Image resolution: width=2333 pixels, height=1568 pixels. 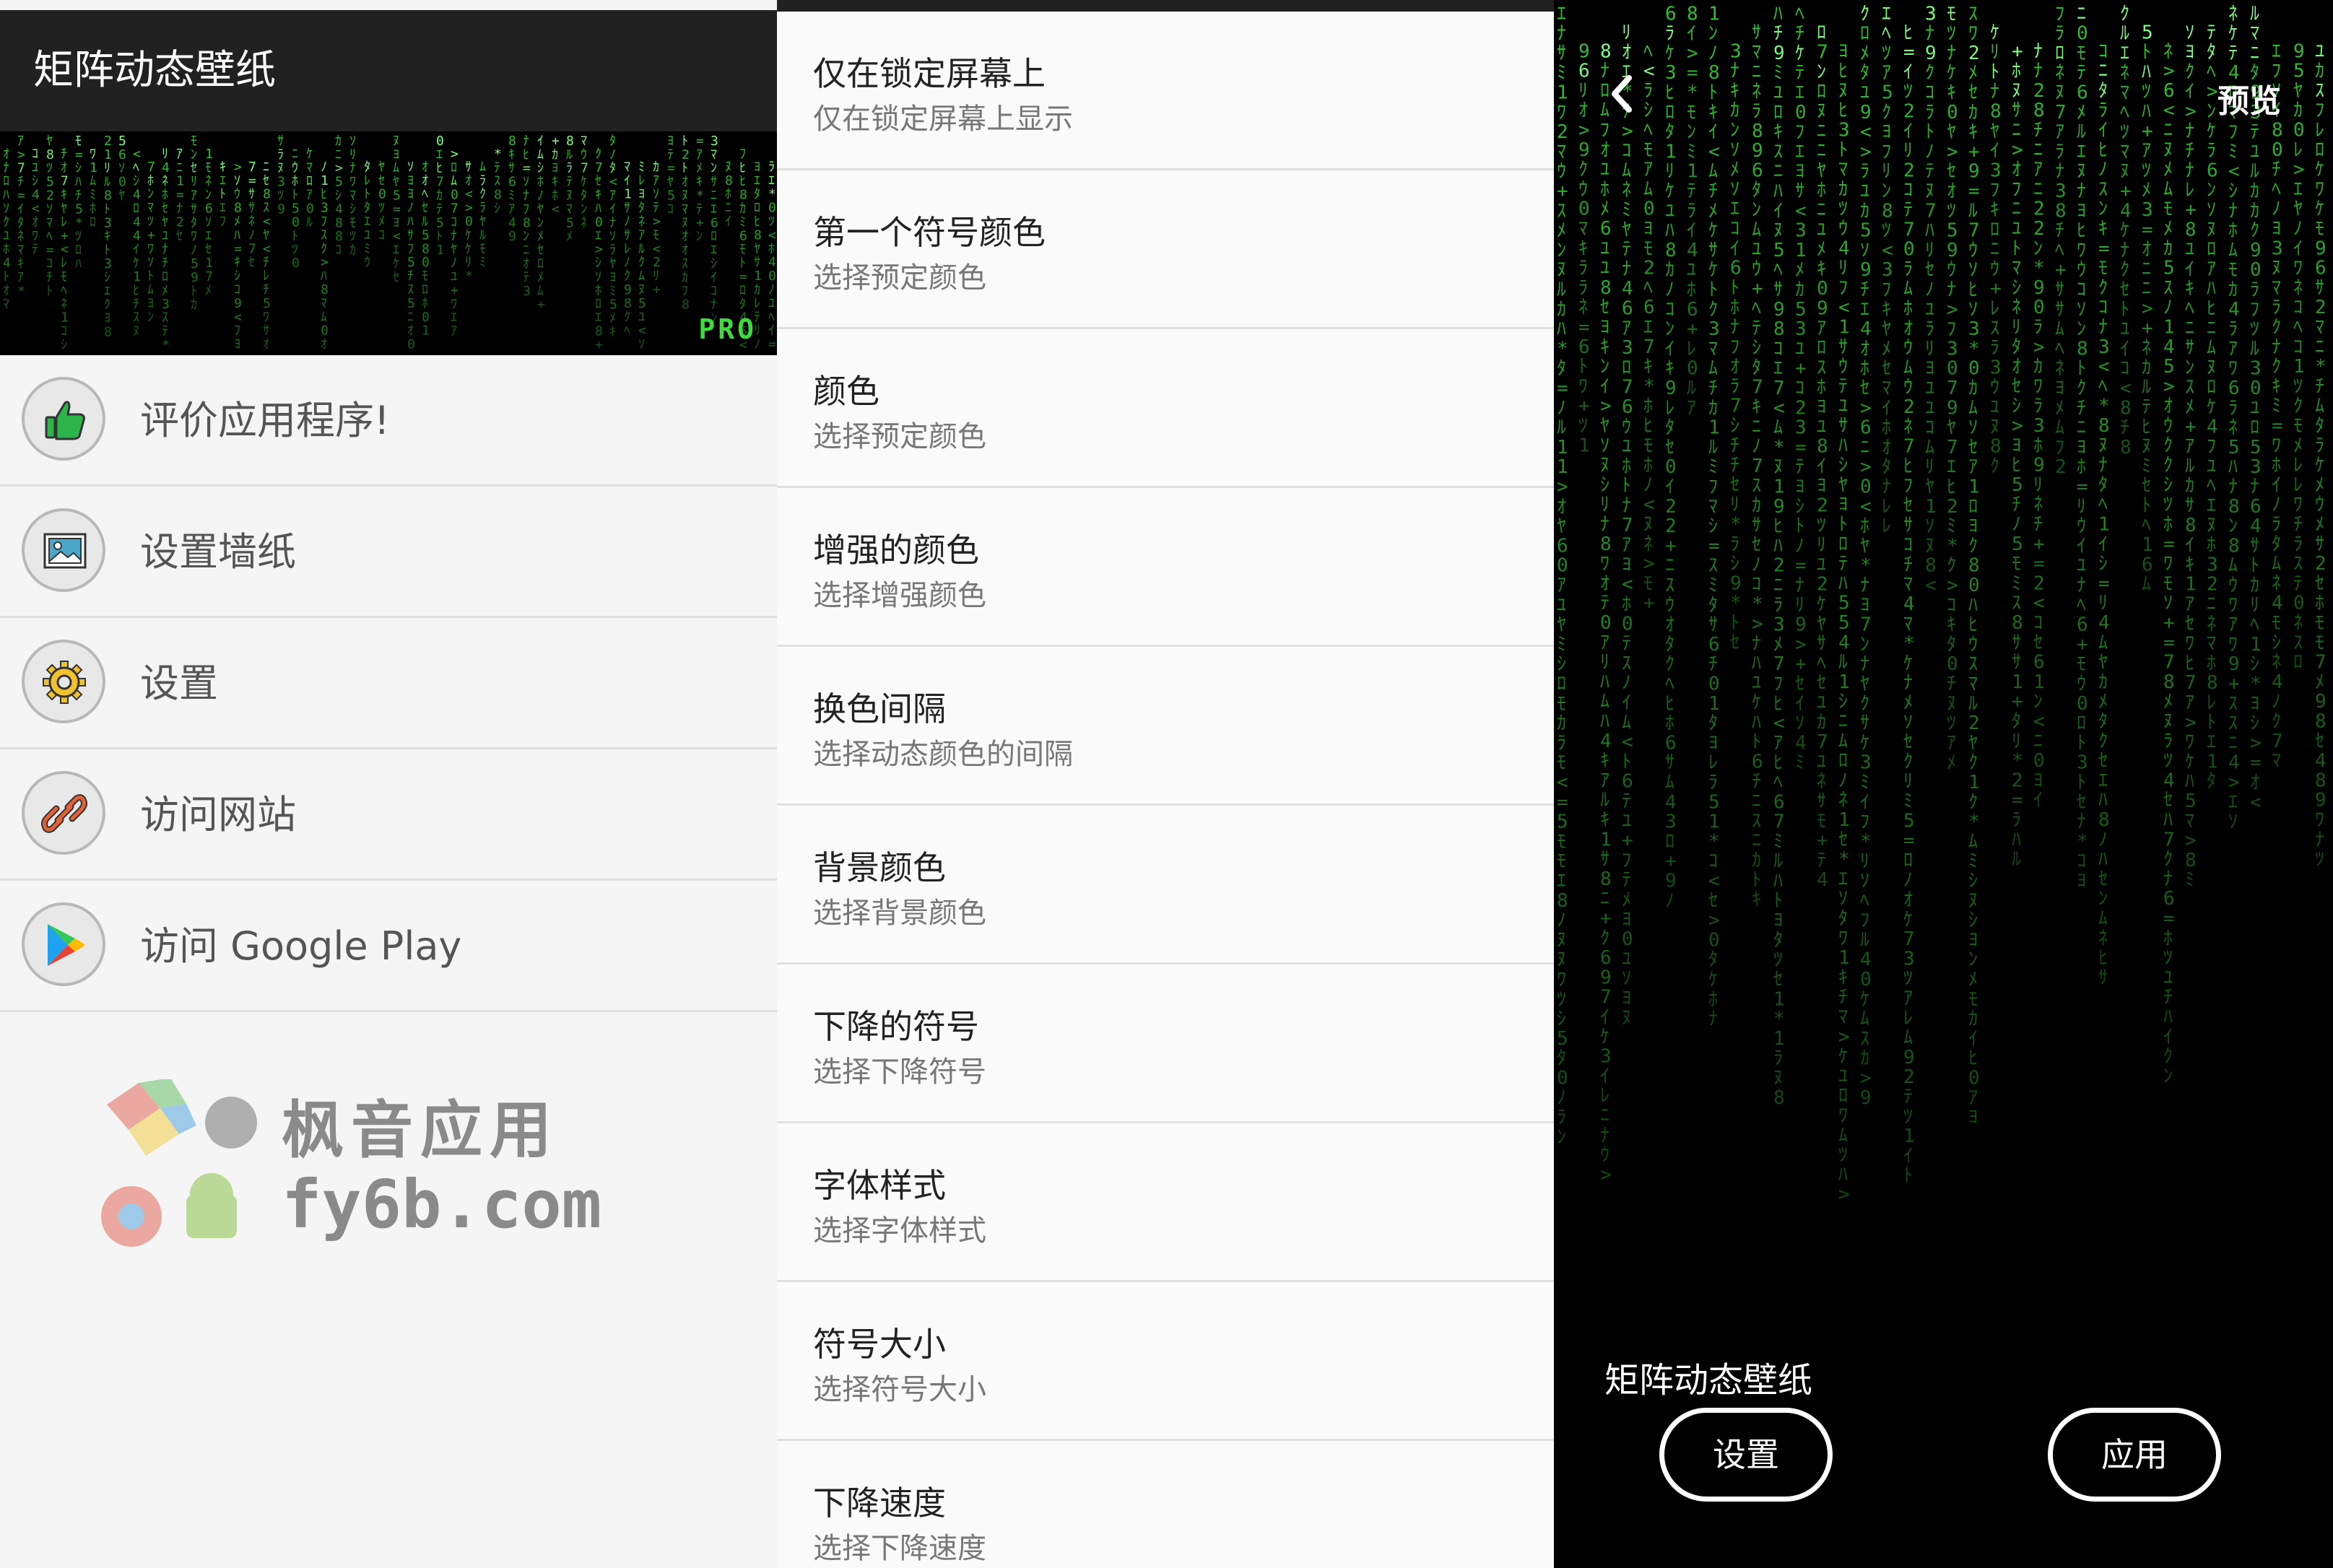 What do you see at coordinates (1626, 250) in the screenshot?
I see `svg-text: ﾃ` at bounding box center [1626, 250].